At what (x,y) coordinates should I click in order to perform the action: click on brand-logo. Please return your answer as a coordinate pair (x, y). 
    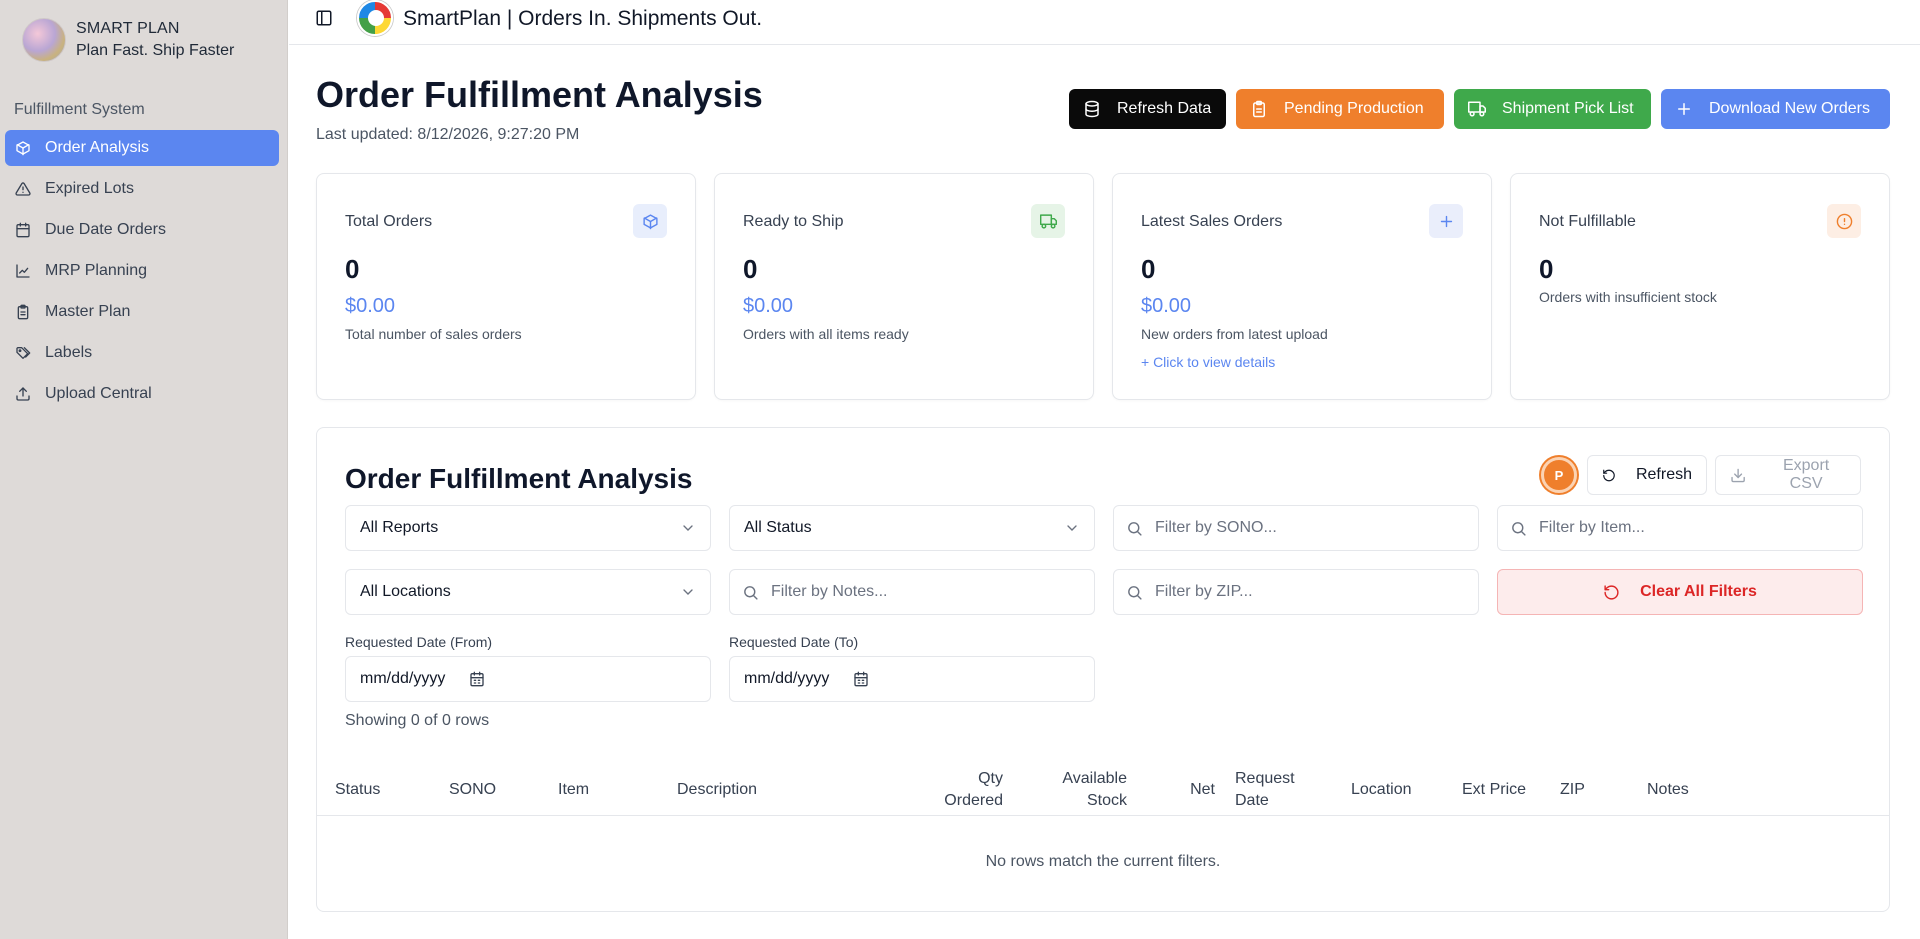
    Looking at the image, I should click on (44, 40).